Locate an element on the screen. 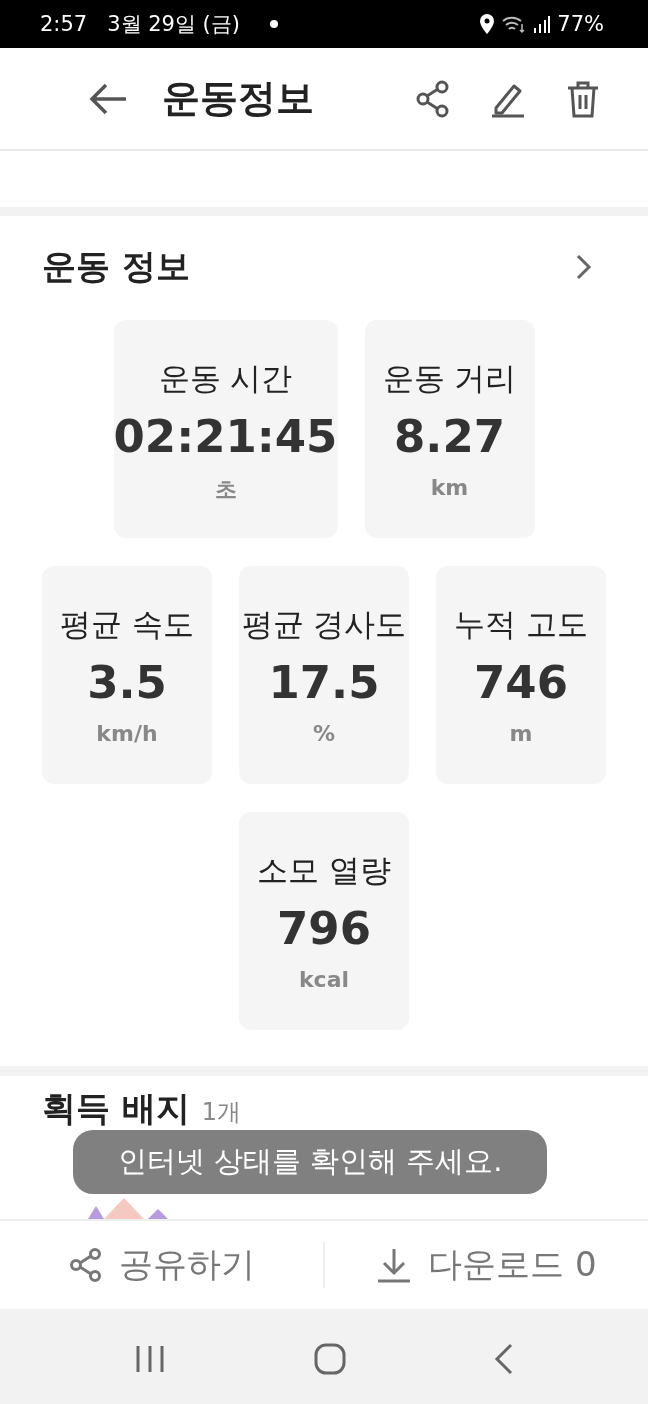  status-time: 2:57 is located at coordinates (64, 24).